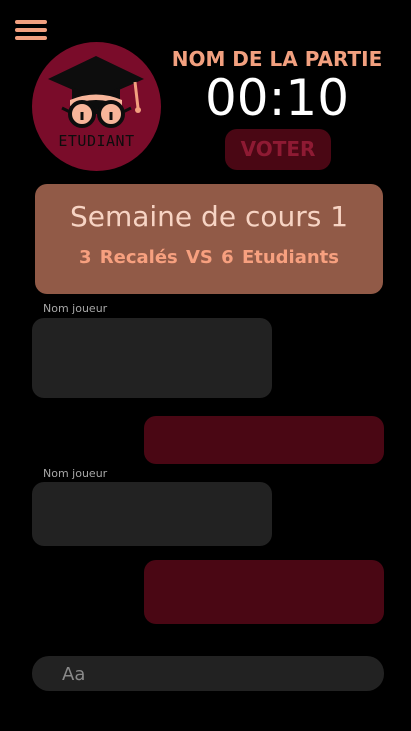  Describe the element at coordinates (209, 257) in the screenshot. I see `team-score: 3 Recalés VS 6 Etudiants` at that location.